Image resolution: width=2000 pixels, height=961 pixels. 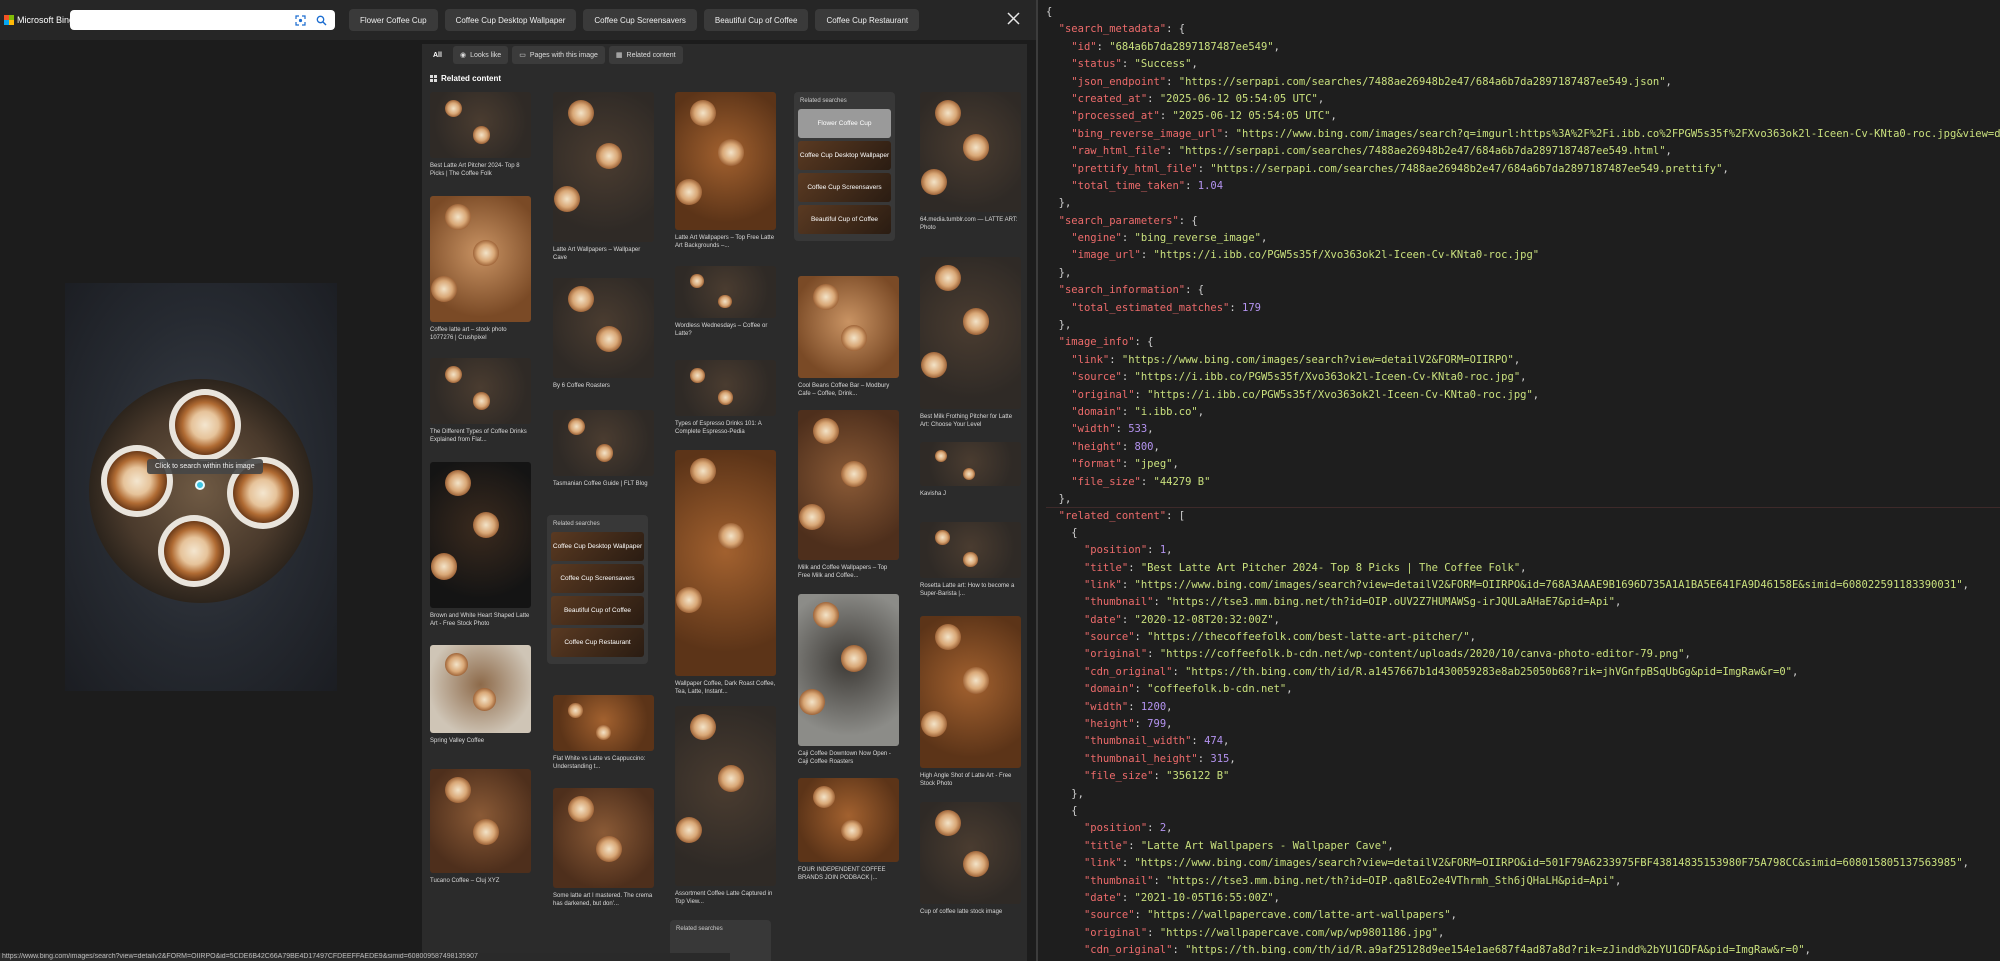 I want to click on source-image: Click to search within this image, so click(x=201, y=487).